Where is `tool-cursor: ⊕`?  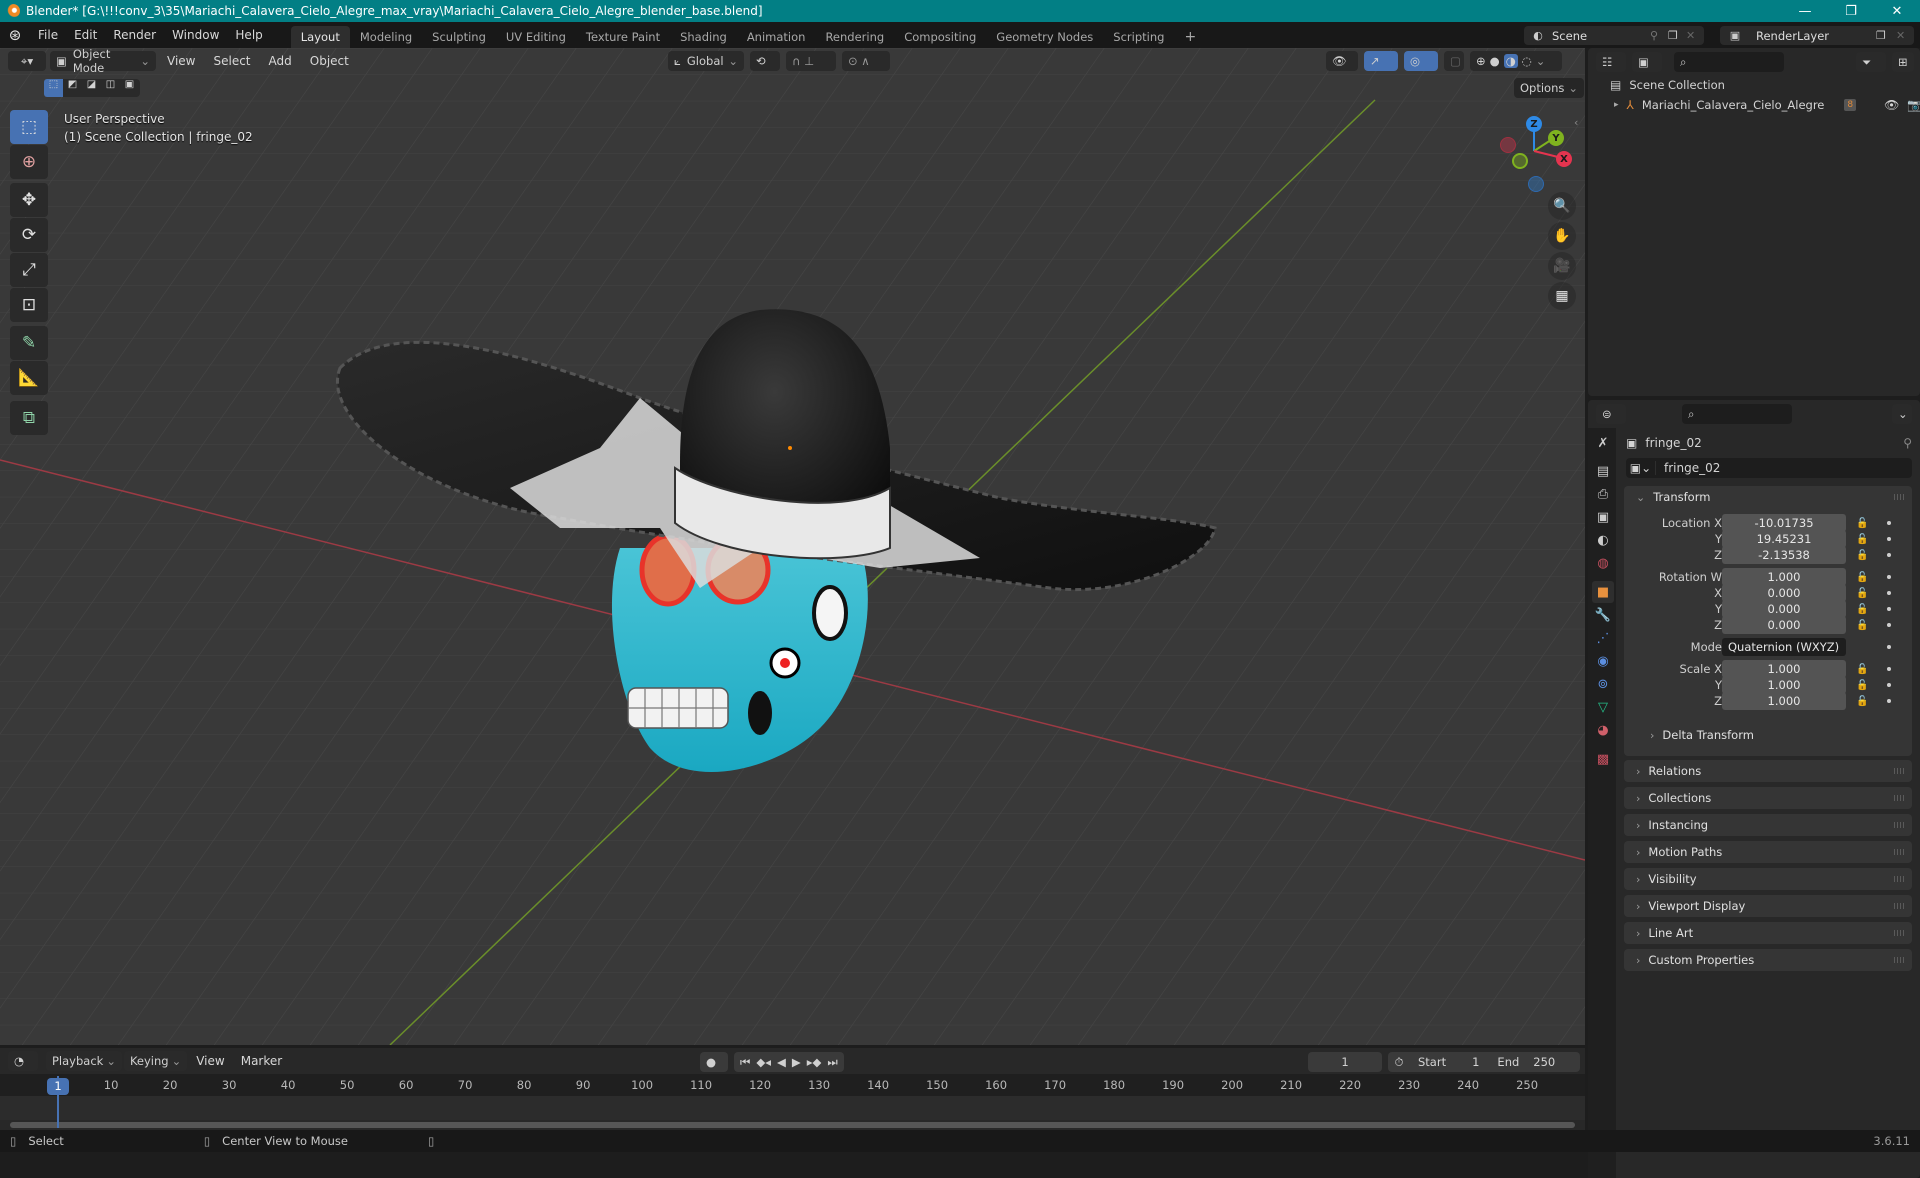 tool-cursor: ⊕ is located at coordinates (29, 162).